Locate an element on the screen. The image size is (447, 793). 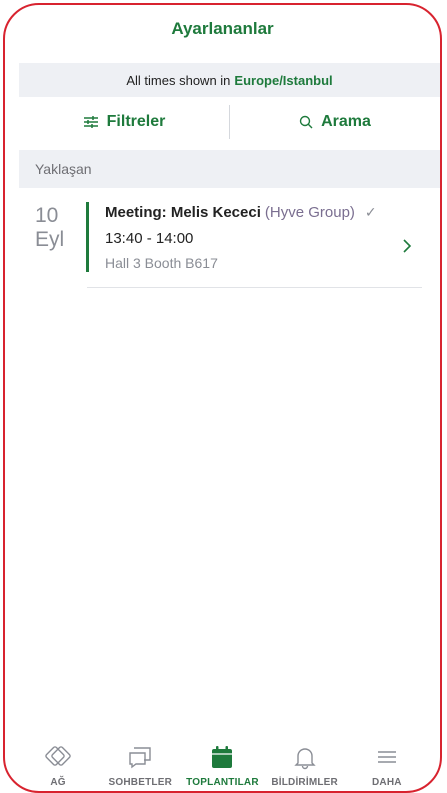
meeting-date: 10 Eyl is located at coordinates (49, 228).